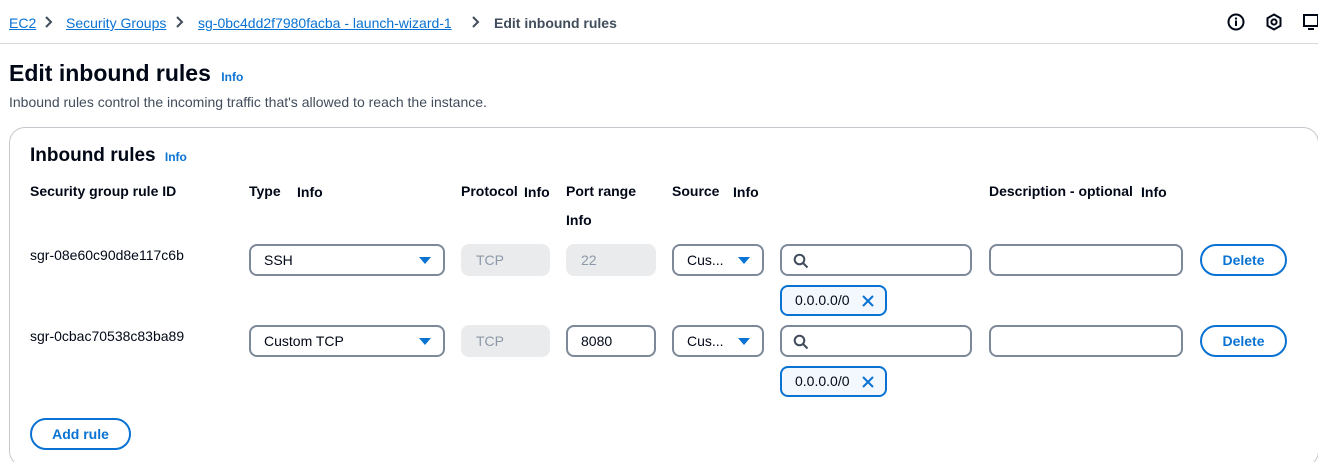 The image size is (1318, 462). I want to click on page-title: Edit inbound rules Info, so click(126, 73).